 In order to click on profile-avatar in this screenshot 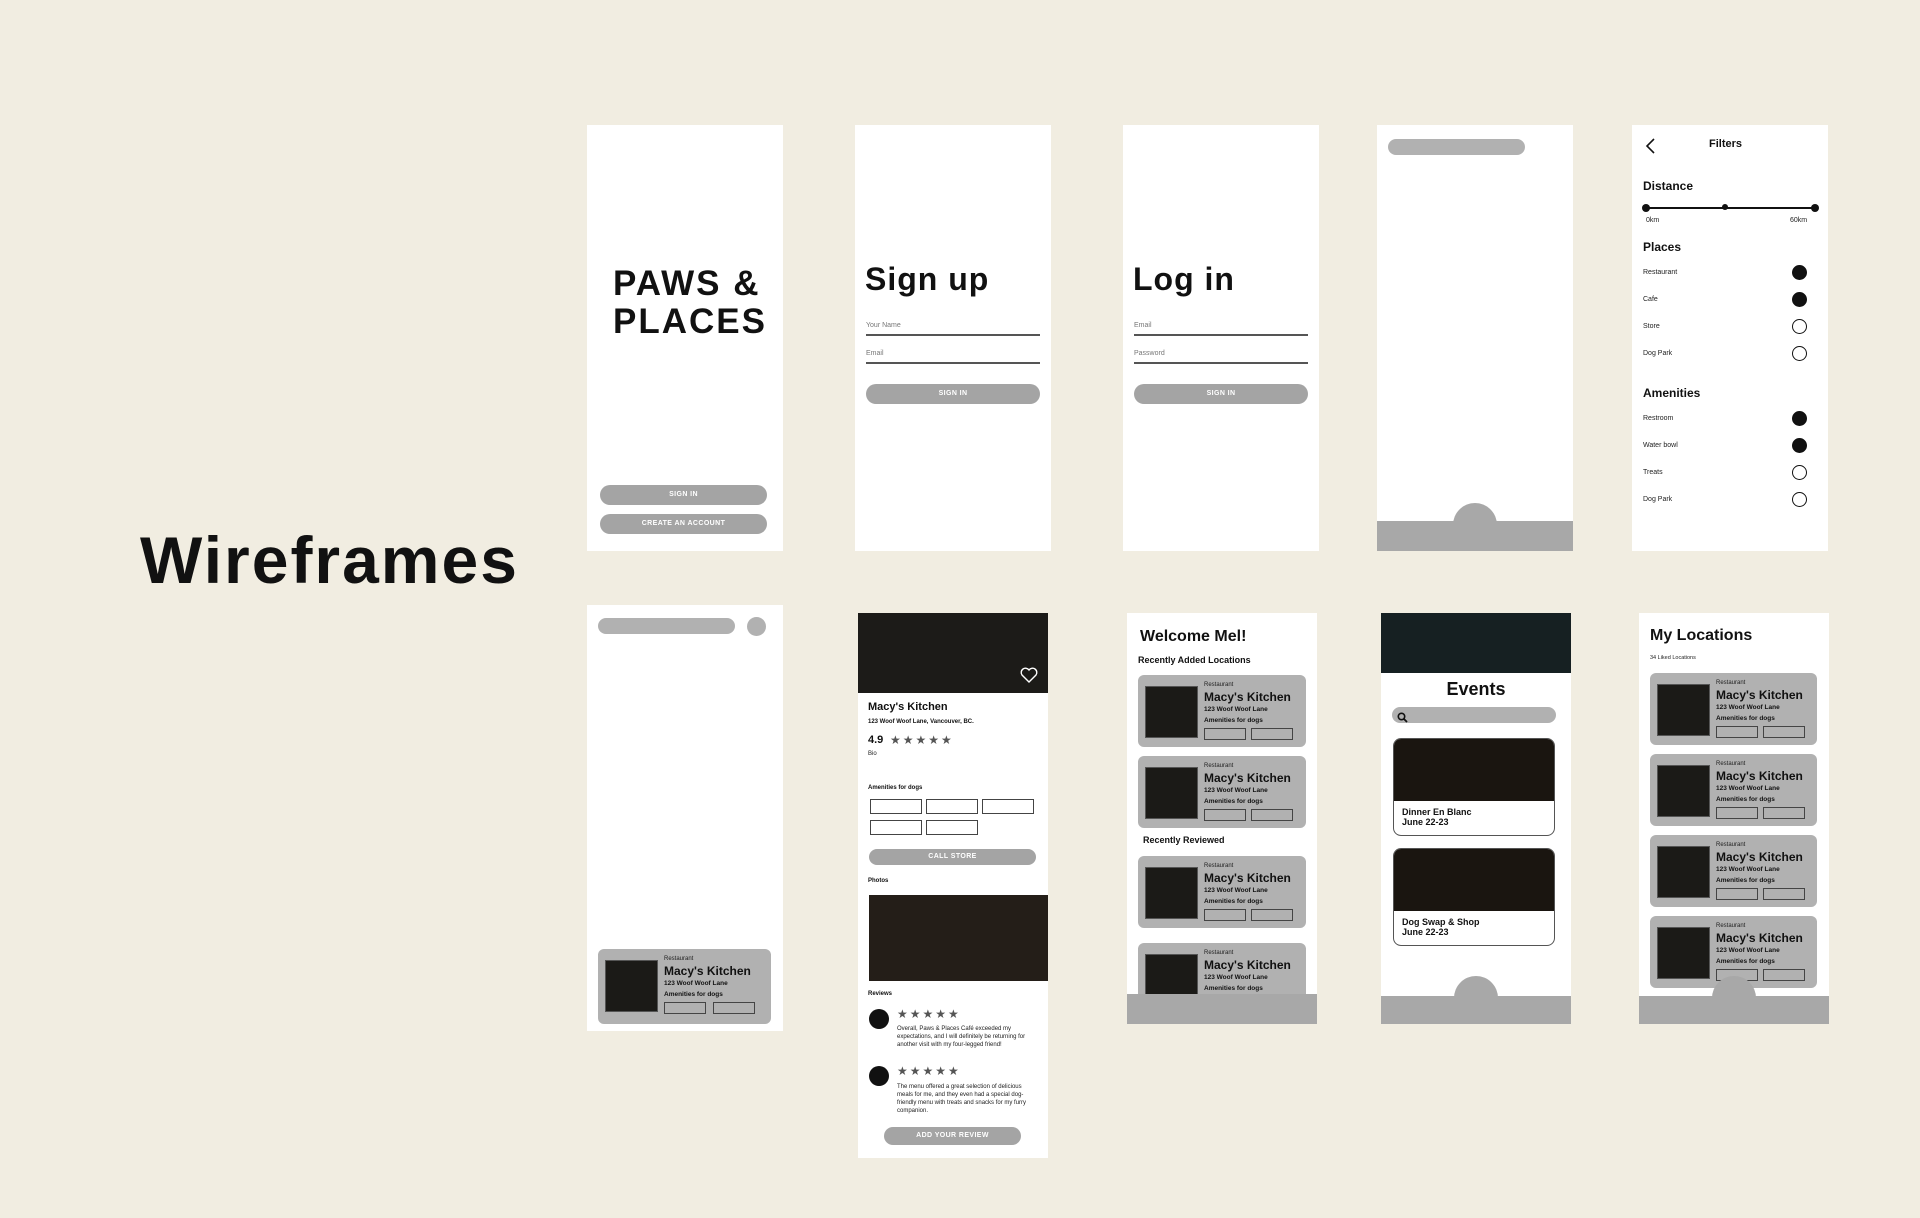, I will do `click(756, 626)`.